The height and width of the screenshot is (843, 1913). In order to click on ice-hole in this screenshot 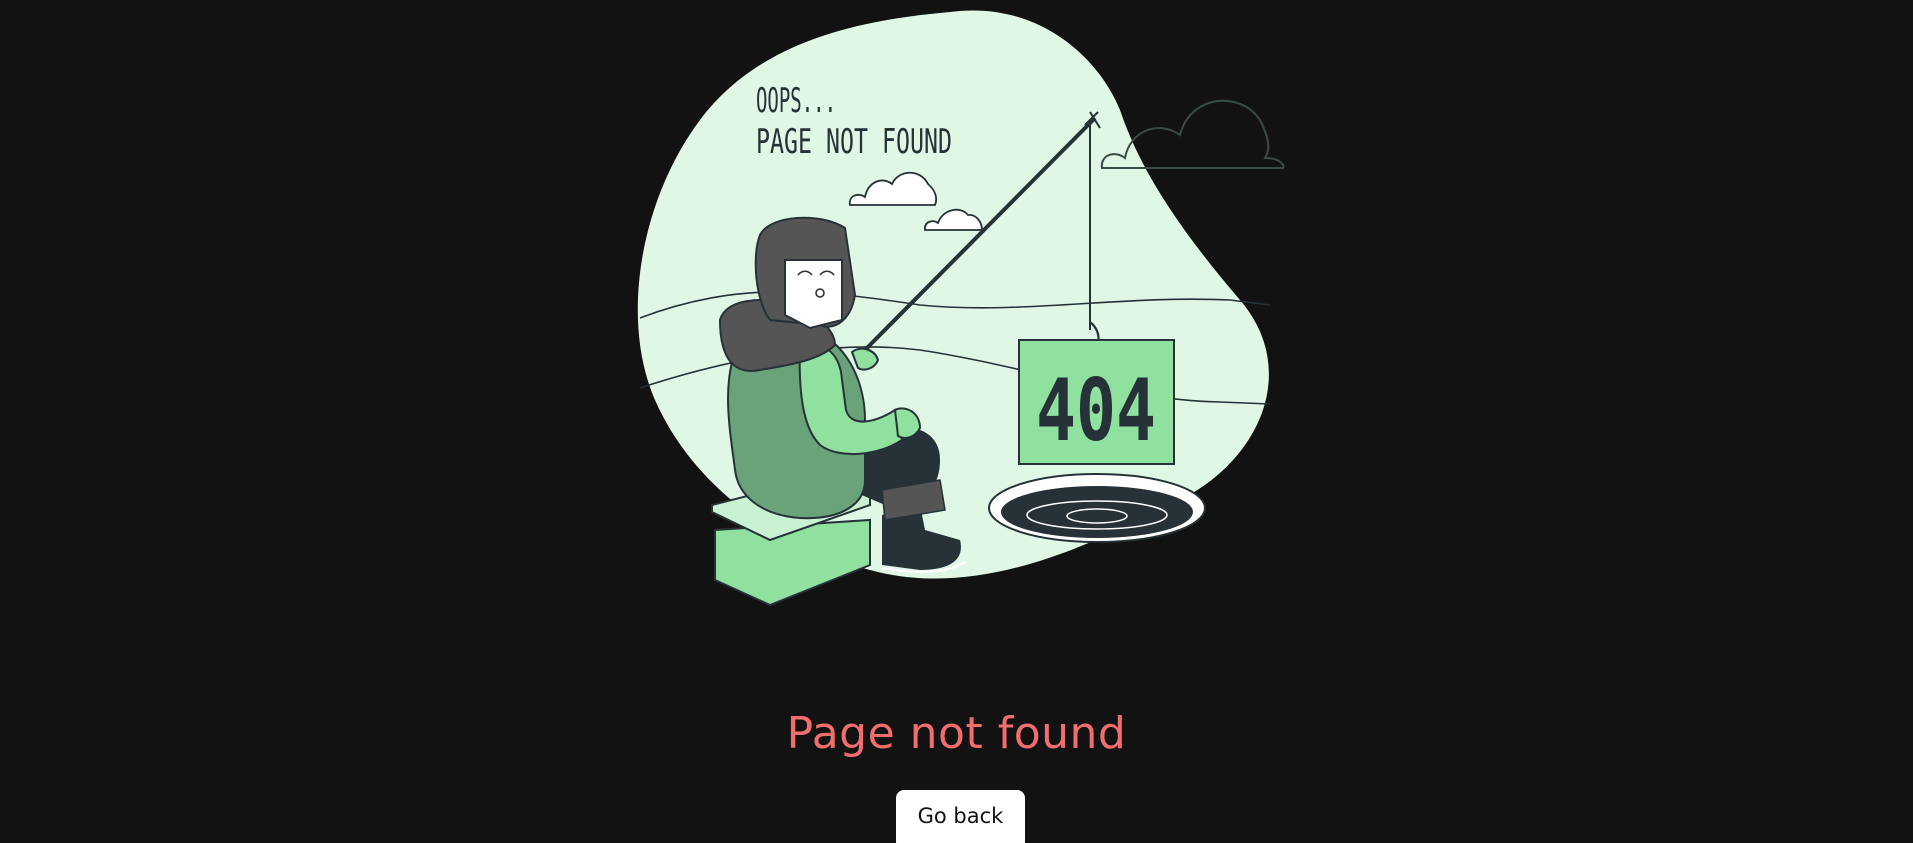, I will do `click(1097, 512)`.